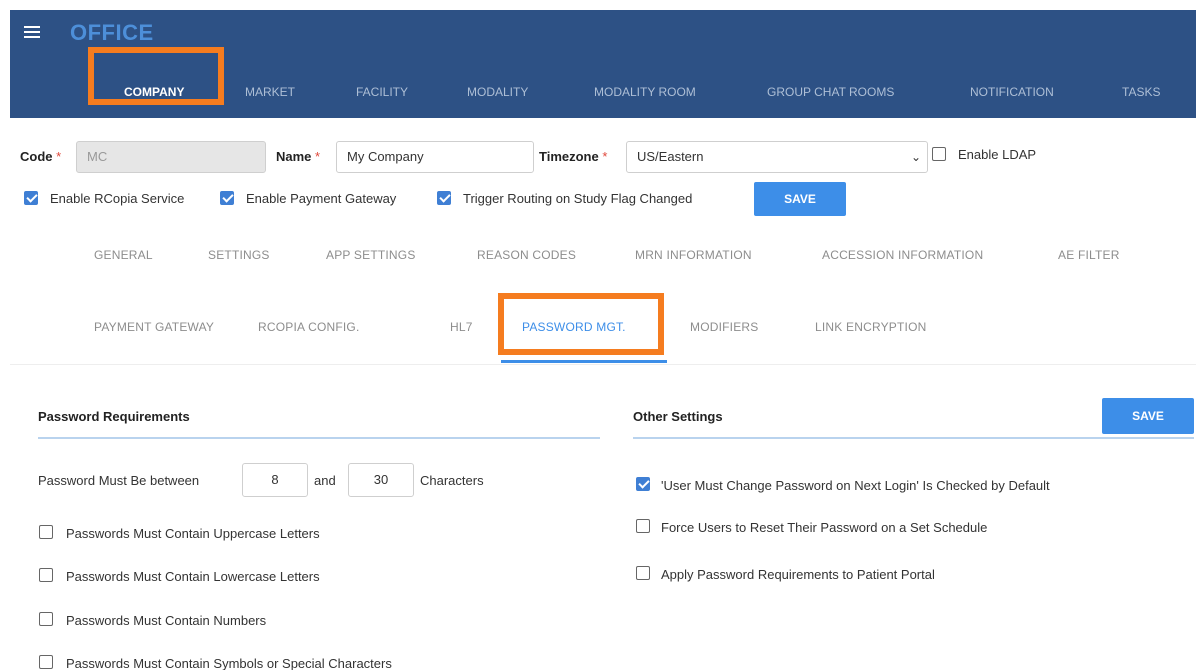 The width and height of the screenshot is (1196, 670). Describe the element at coordinates (1148, 416) in the screenshot. I see `password-save-button: SAVE` at that location.